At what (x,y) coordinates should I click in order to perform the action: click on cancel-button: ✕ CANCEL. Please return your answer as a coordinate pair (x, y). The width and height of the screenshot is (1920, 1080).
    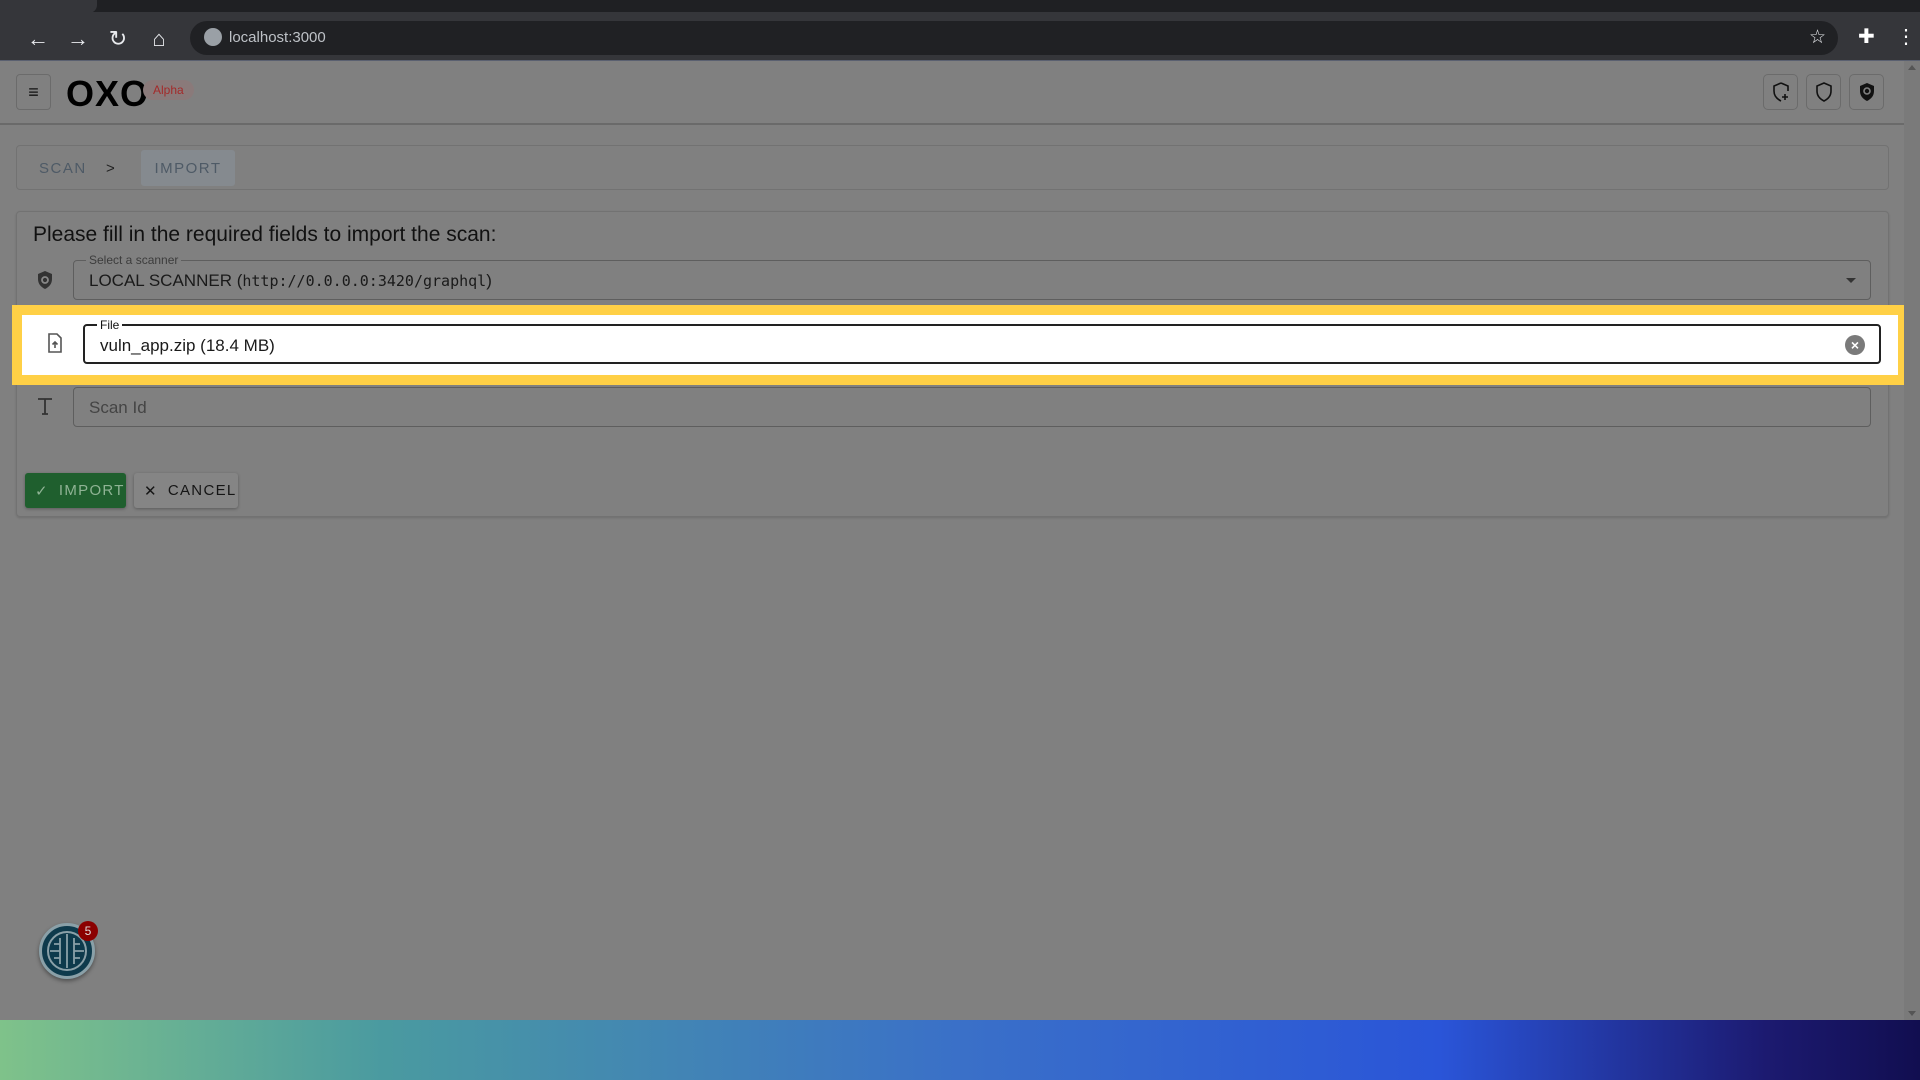
    Looking at the image, I should click on (186, 490).